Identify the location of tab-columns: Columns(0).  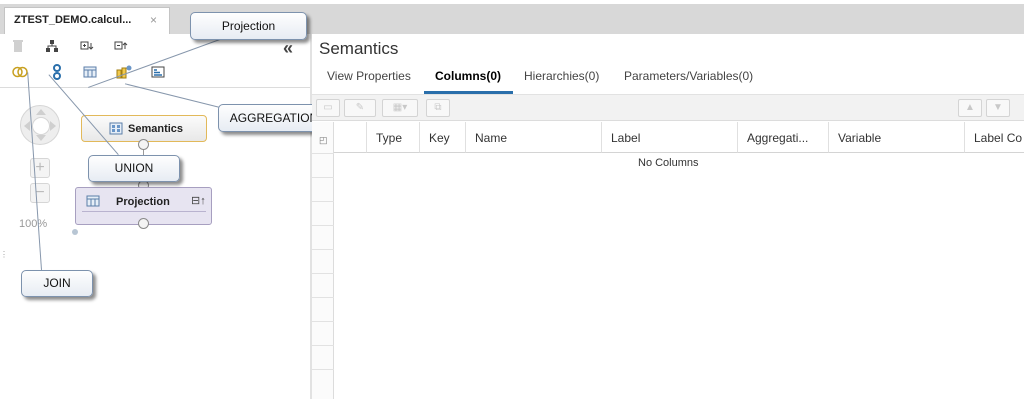
(468, 76).